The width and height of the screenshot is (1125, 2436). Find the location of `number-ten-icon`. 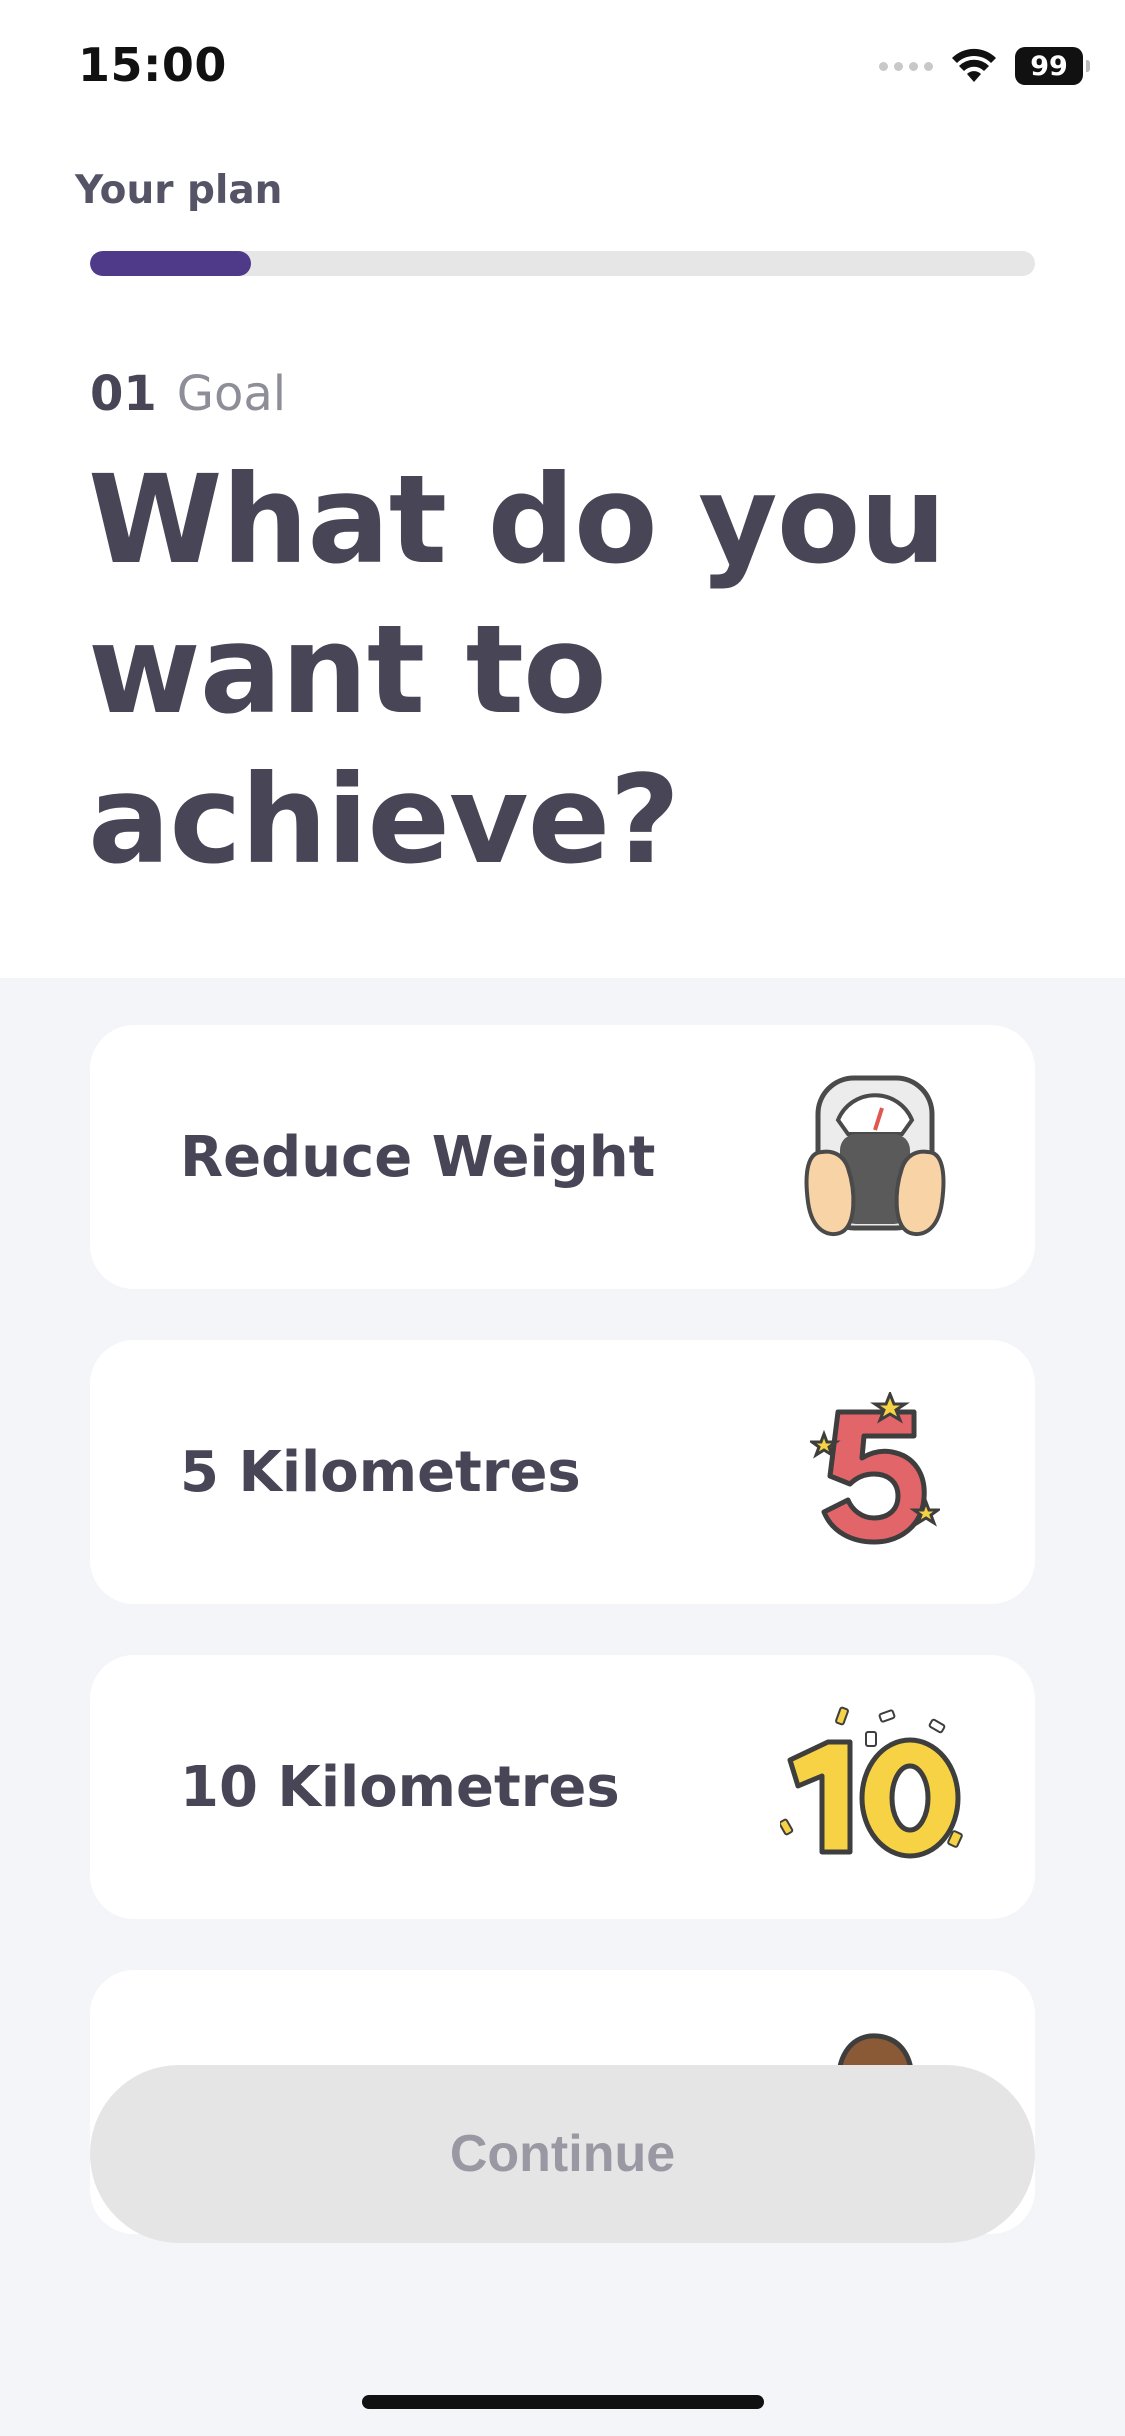

number-ten-icon is located at coordinates (875, 1787).